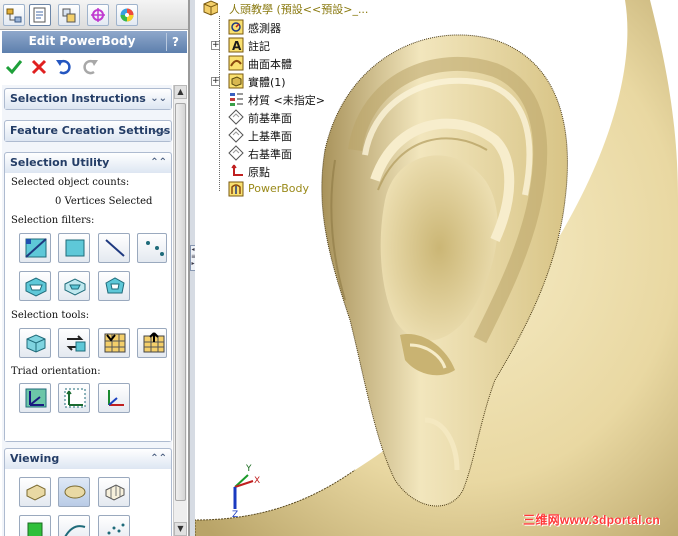  Describe the element at coordinates (236, 81) in the screenshot. I see `solid-bodies-icon` at that location.